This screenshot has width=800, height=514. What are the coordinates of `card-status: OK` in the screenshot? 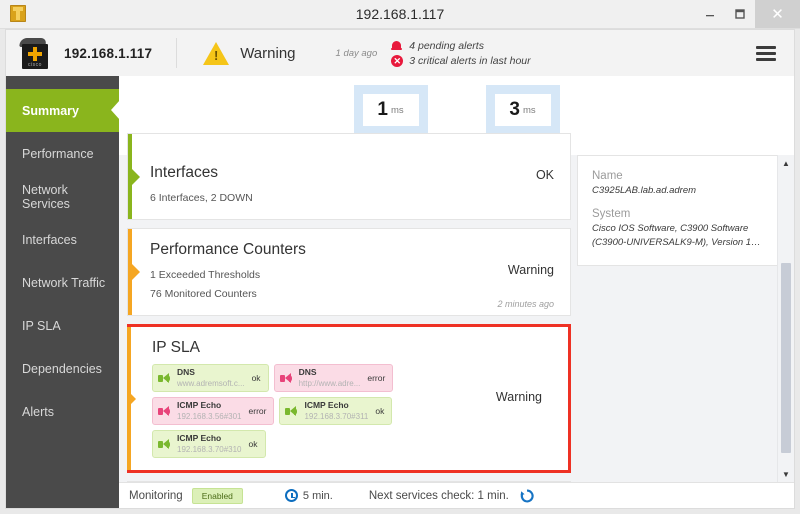 It's located at (544, 174).